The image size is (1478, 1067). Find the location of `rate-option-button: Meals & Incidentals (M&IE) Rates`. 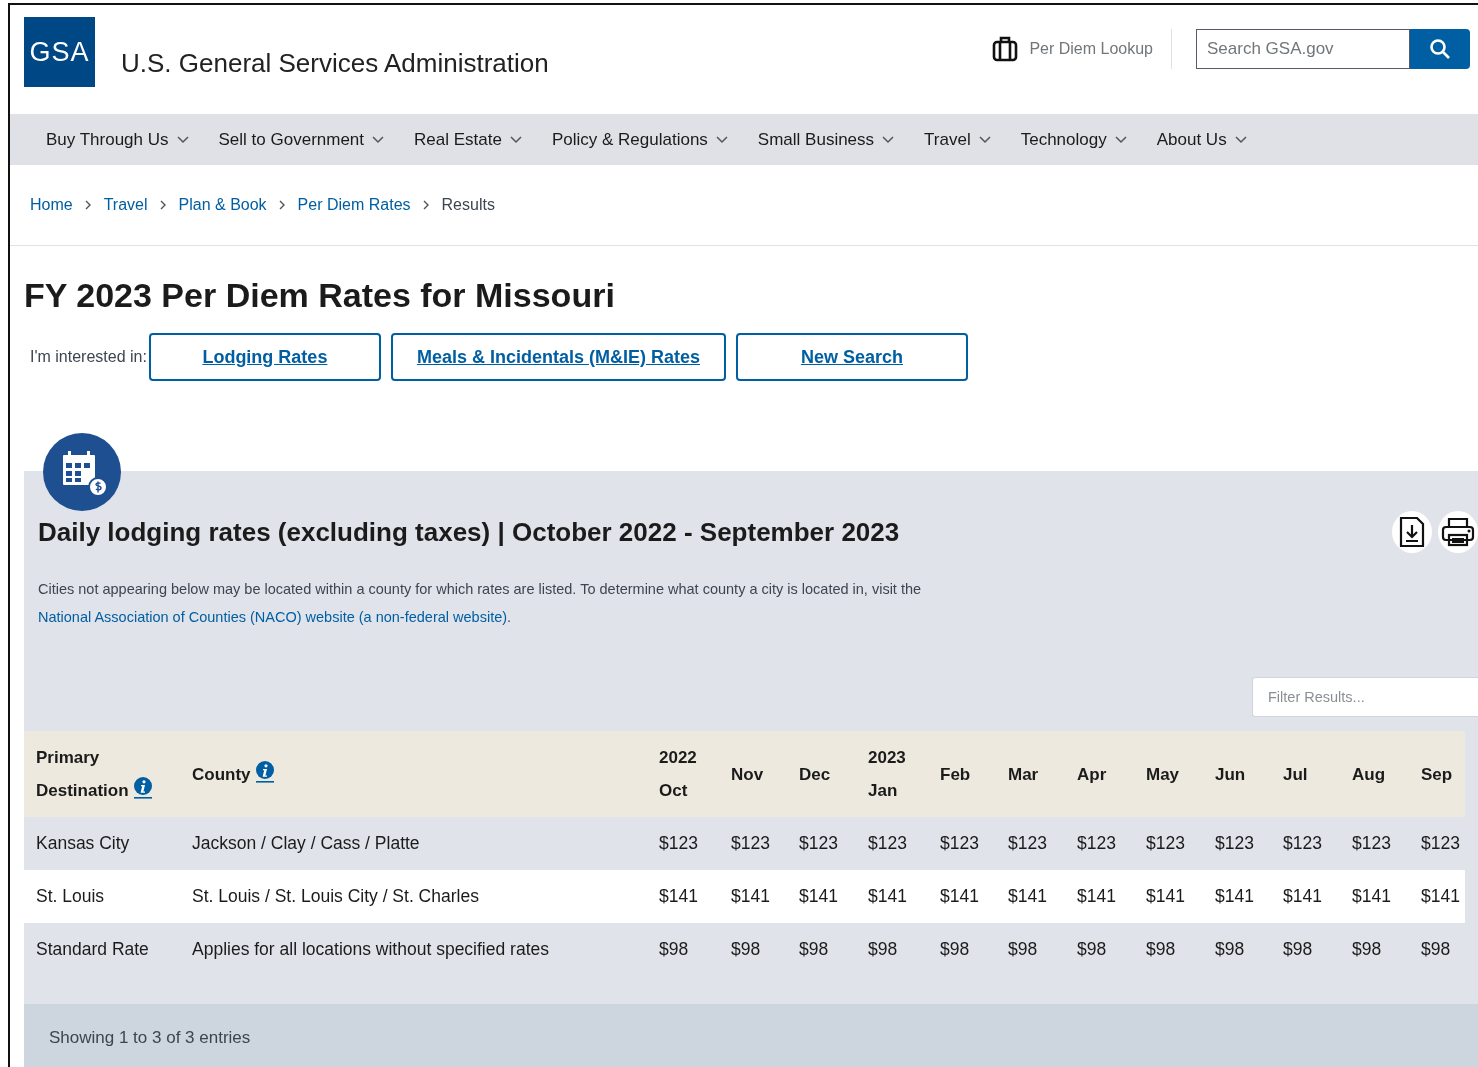

rate-option-button: Meals & Incidentals (M&IE) Rates is located at coordinates (558, 357).